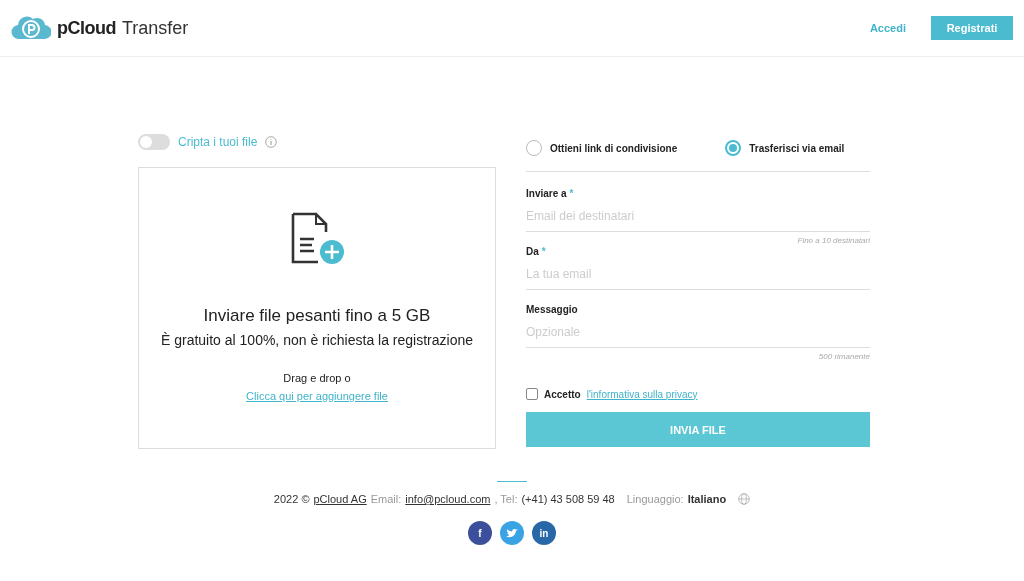  I want to click on company-link: pCloud AG, so click(340, 499).